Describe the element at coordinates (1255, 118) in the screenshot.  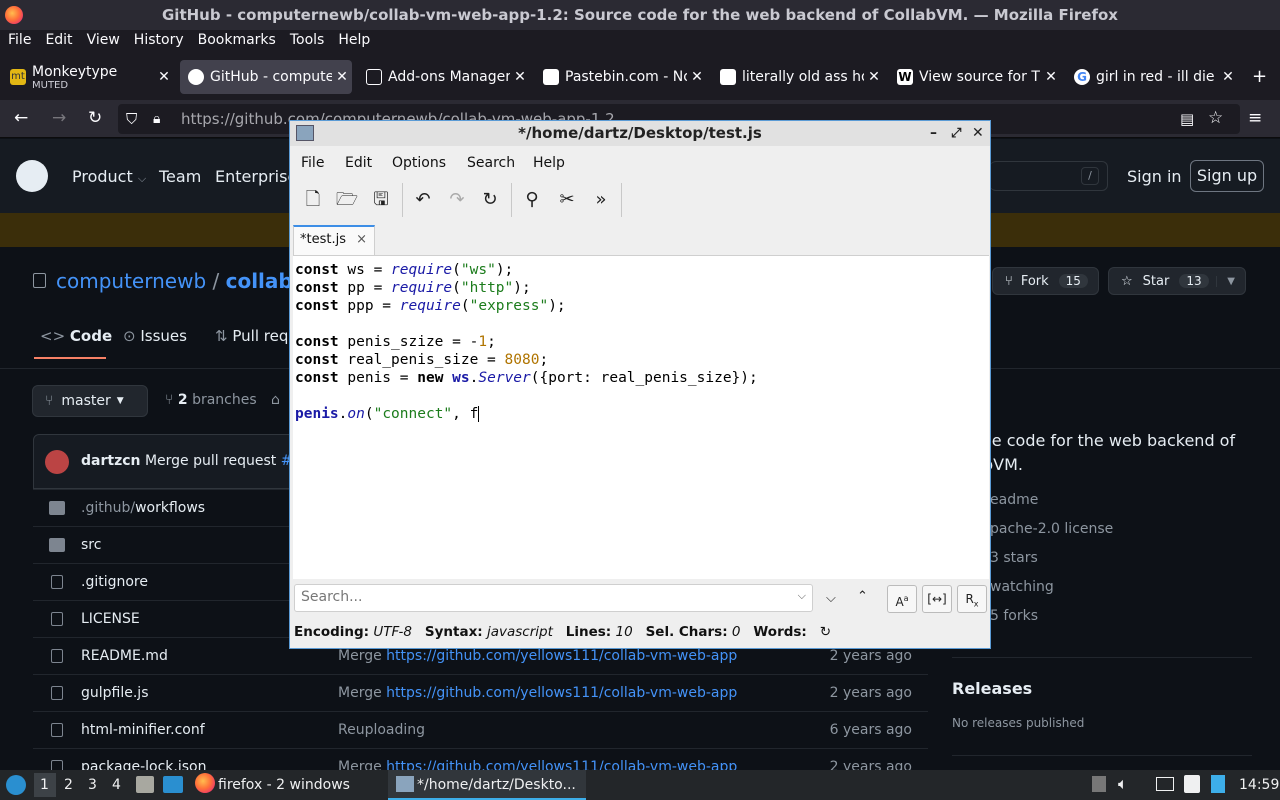
I see `hamburger-menu-icon: ≡` at that location.